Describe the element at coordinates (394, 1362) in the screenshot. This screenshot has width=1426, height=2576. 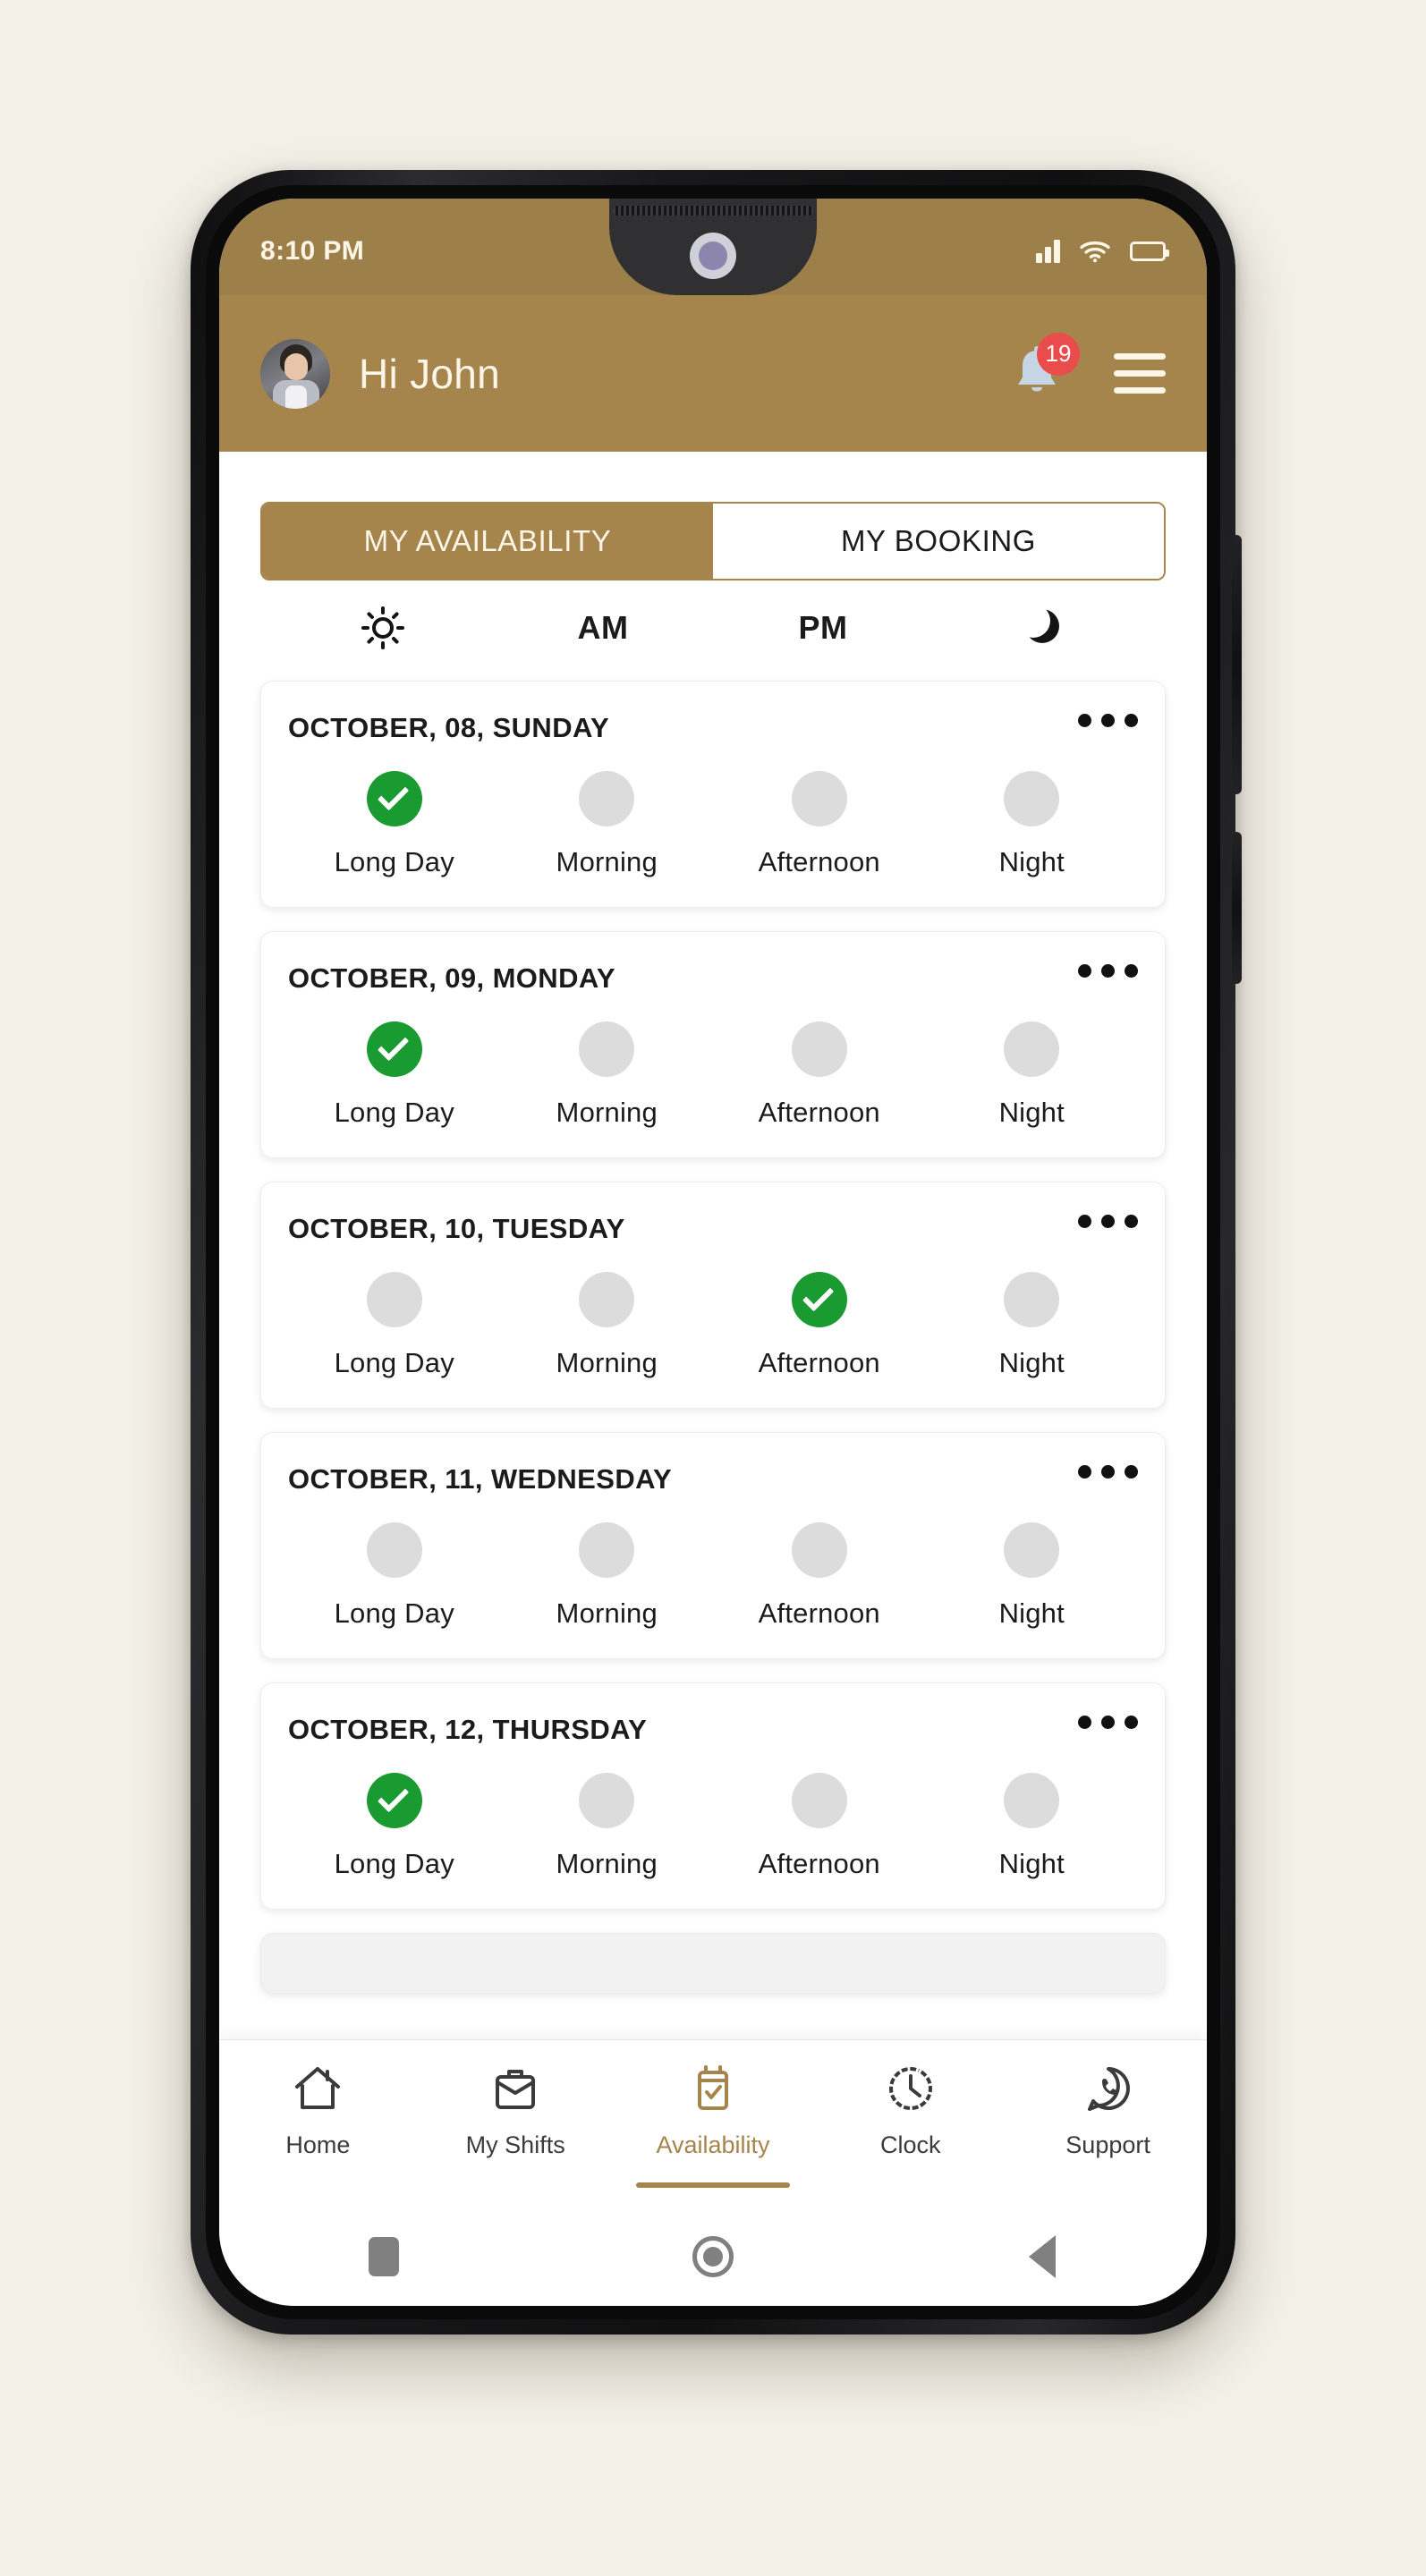
I see `shift-slot-label: Long Day` at that location.